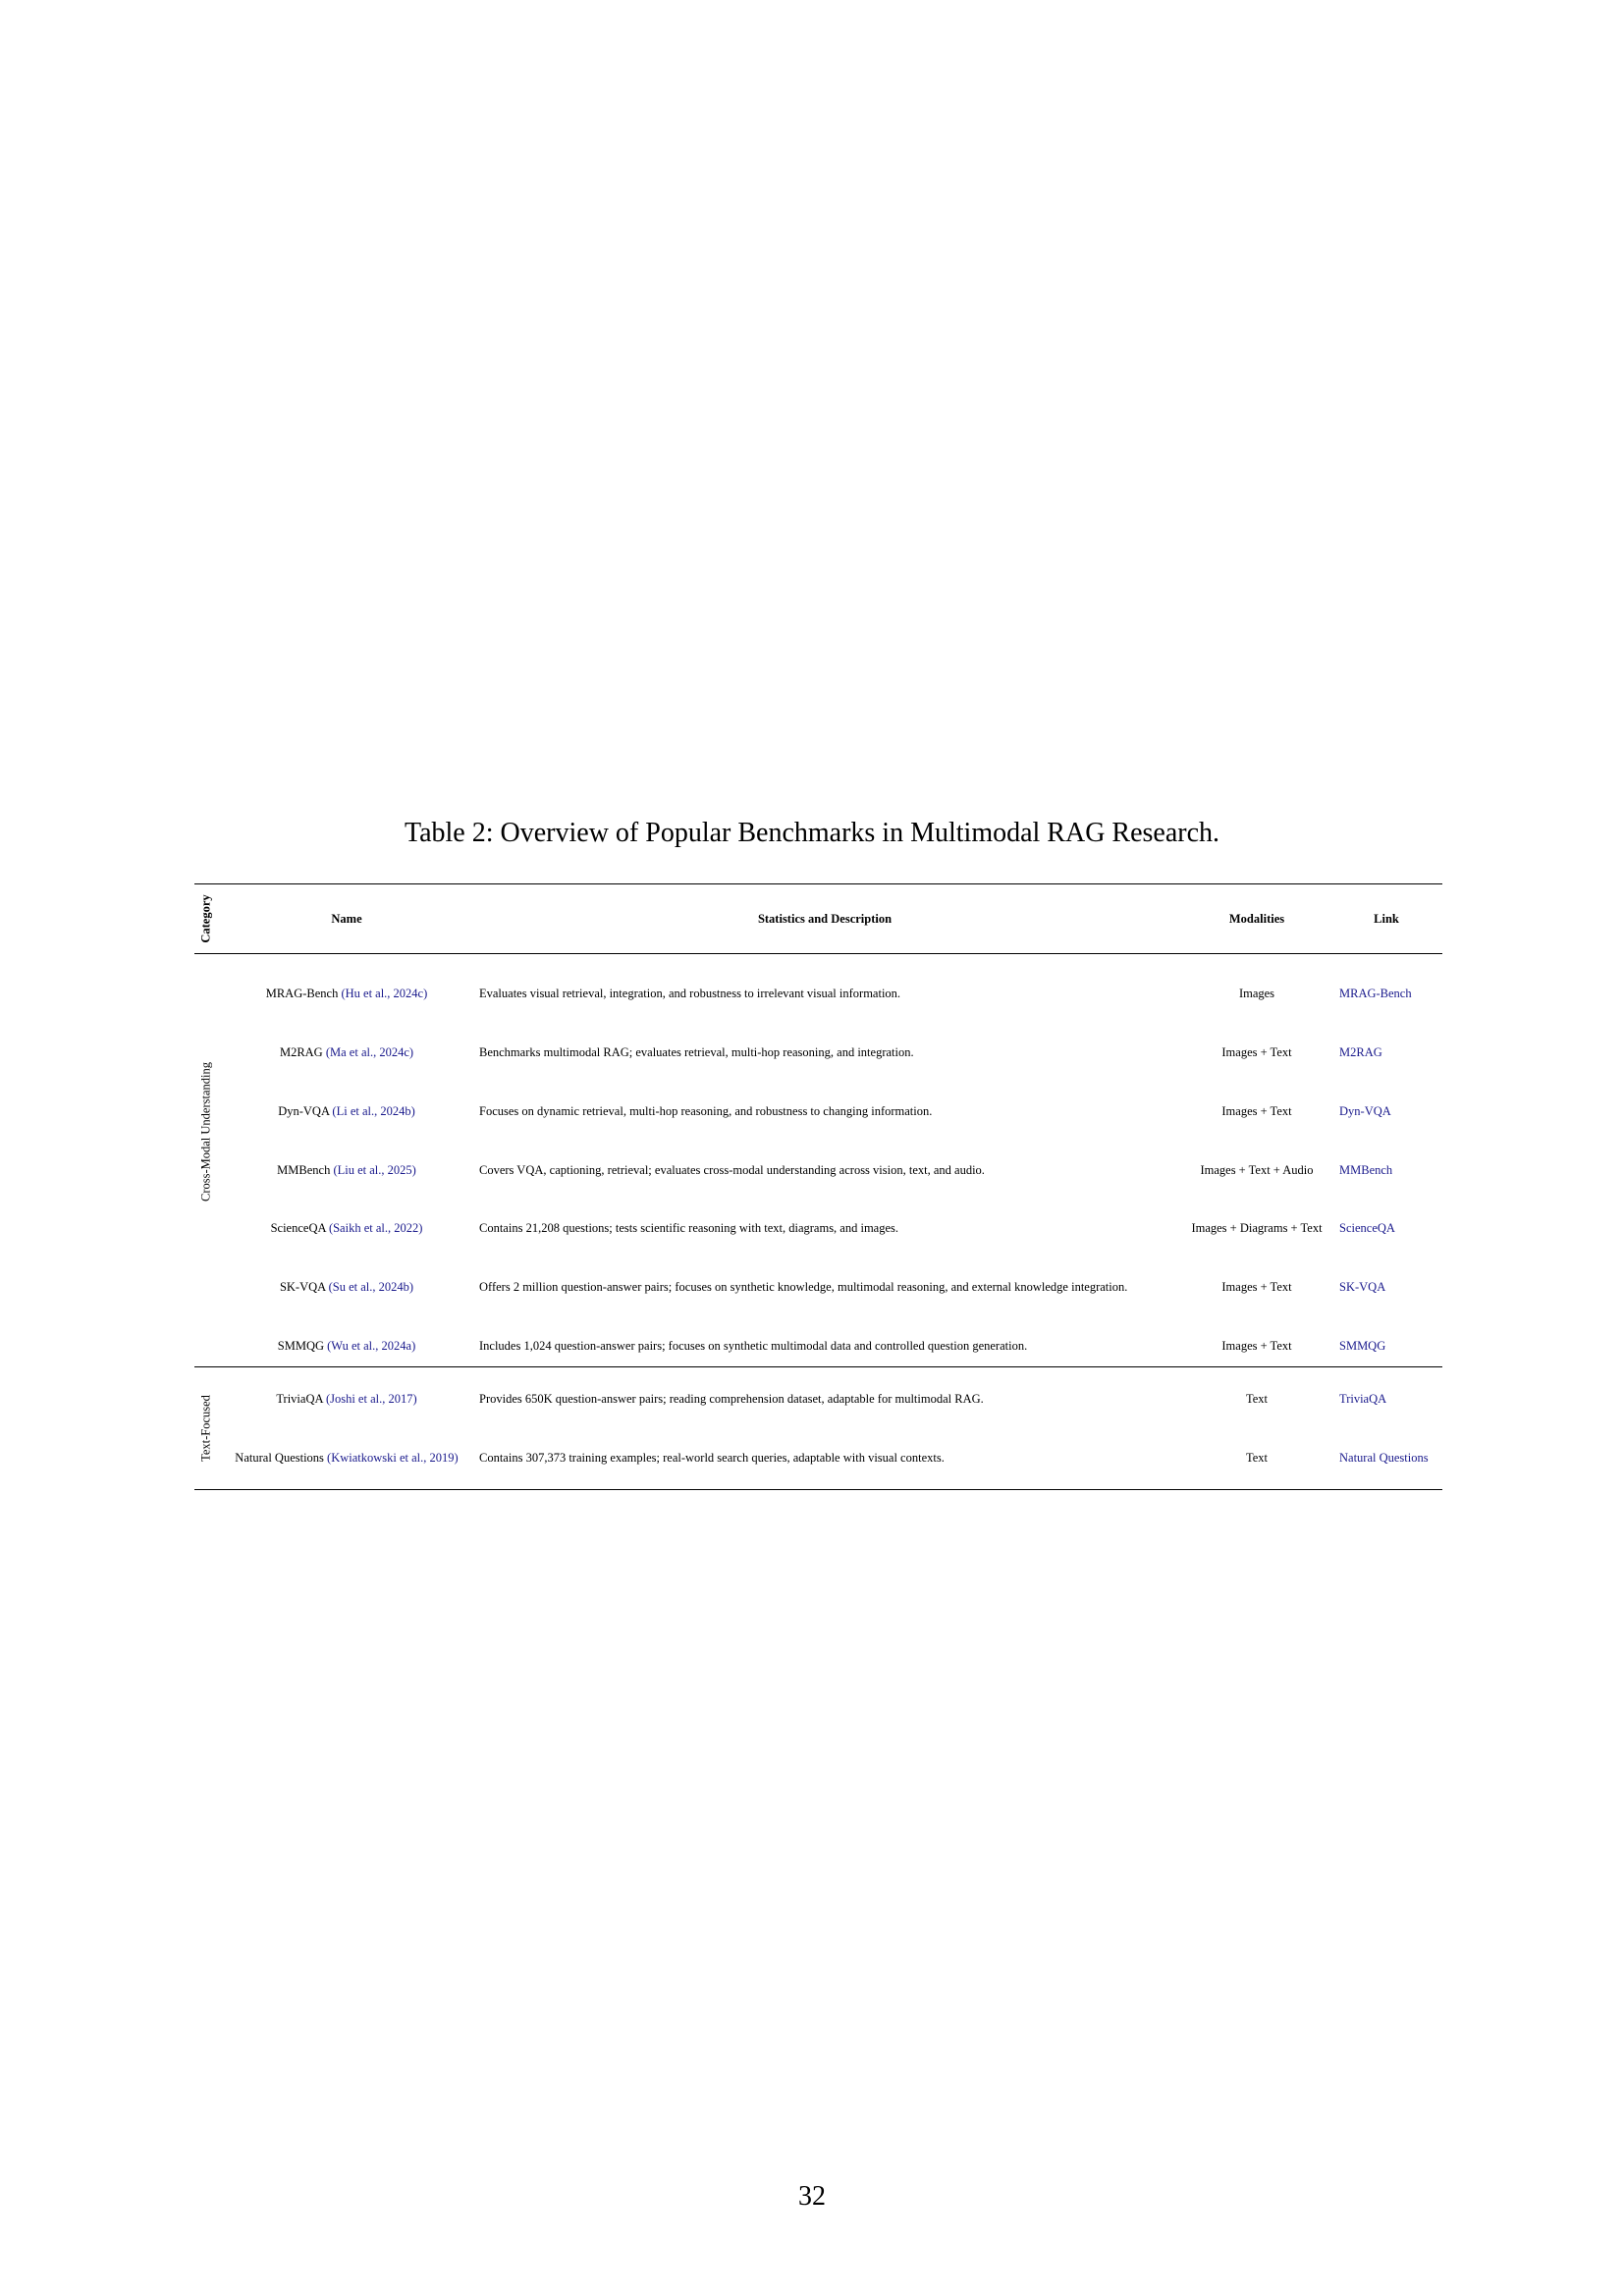 The image size is (1624, 2296). What do you see at coordinates (1257, 1228) in the screenshot?
I see `benchmark-modalities: Images + Diagrams + Text` at bounding box center [1257, 1228].